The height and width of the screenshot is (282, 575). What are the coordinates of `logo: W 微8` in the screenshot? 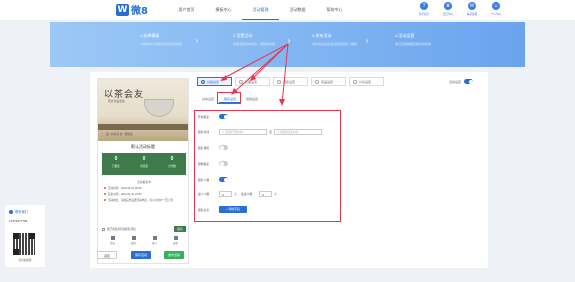 It's located at (132, 10).